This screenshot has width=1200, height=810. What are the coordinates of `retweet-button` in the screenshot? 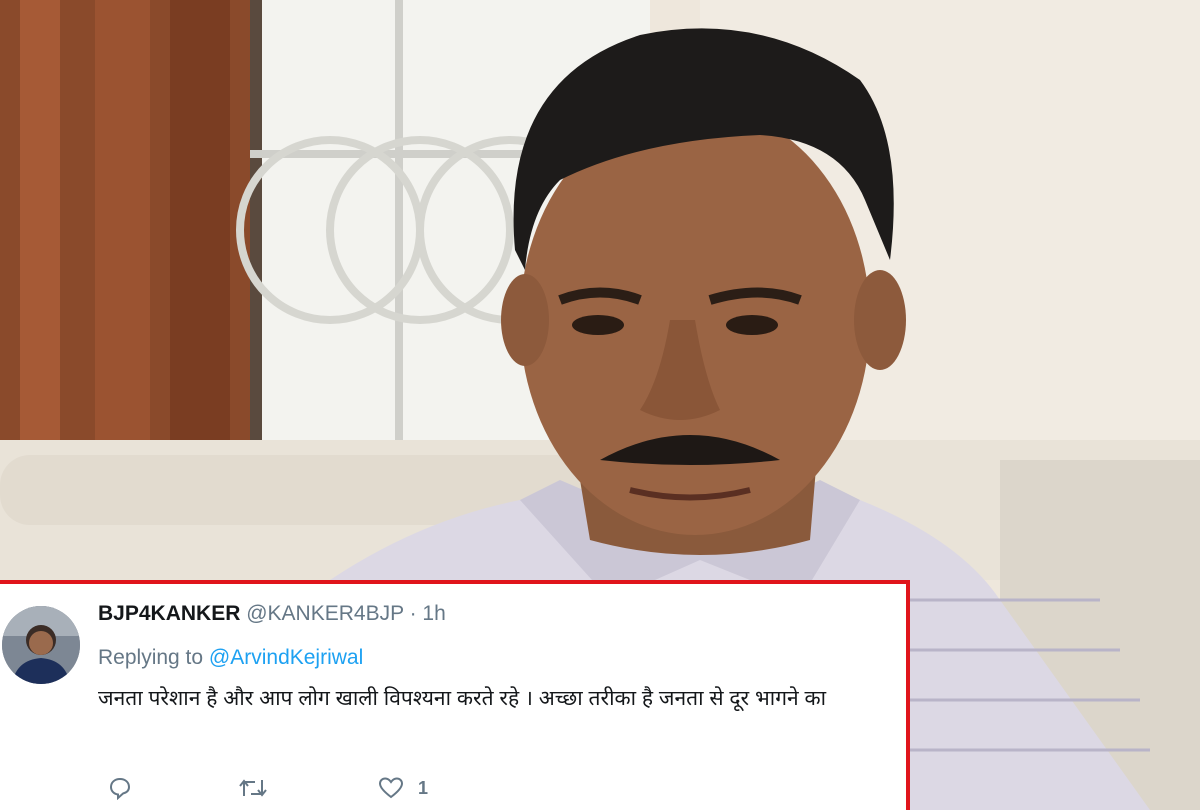 It's located at (253, 788).